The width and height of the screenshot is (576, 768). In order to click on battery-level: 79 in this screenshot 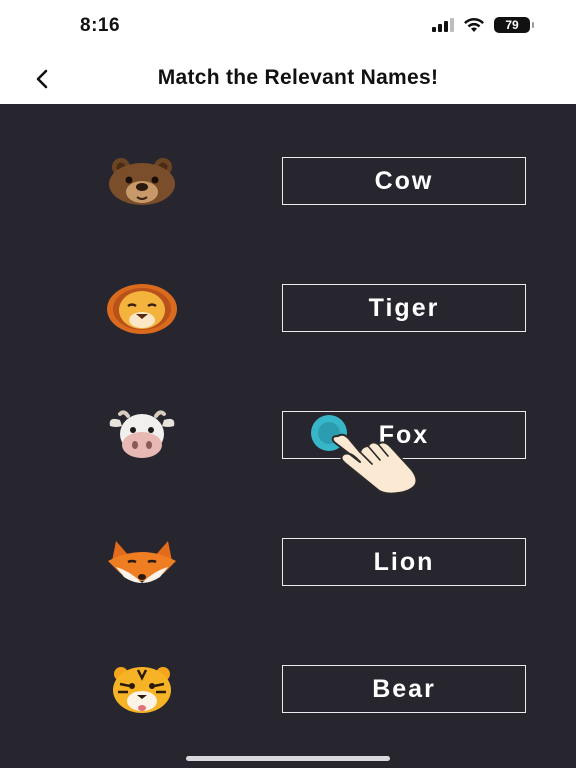, I will do `click(512, 25)`.